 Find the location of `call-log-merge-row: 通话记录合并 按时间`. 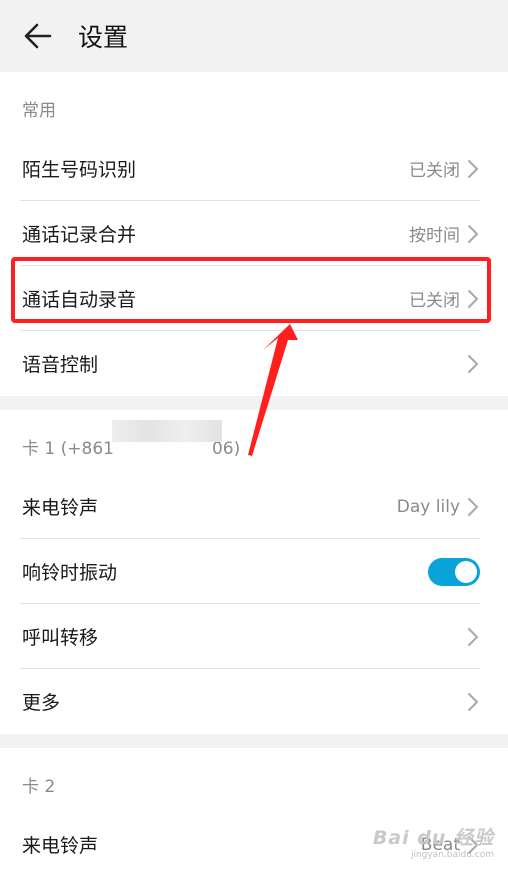

call-log-merge-row: 通话记录合并 按时间 is located at coordinates (254, 233).